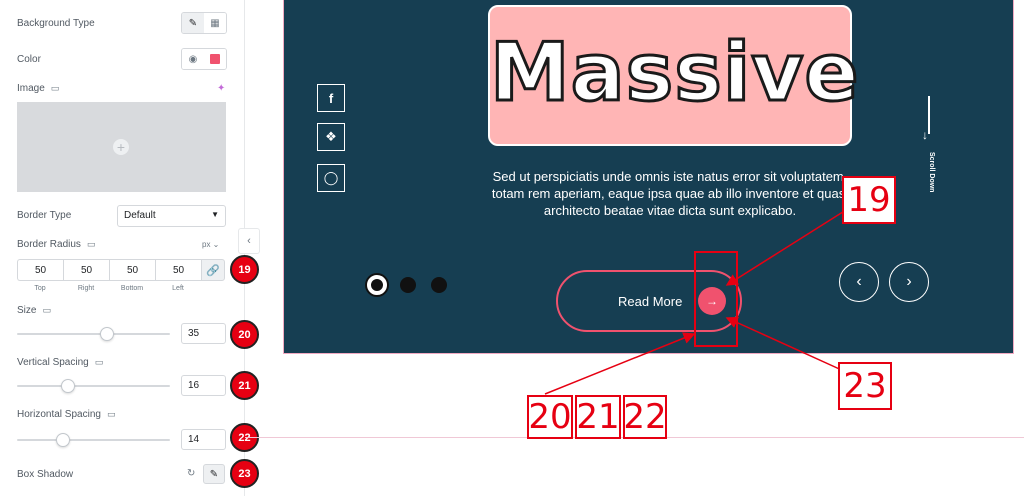 Image resolution: width=1024 pixels, height=496 pixels. What do you see at coordinates (56, 23) in the screenshot?
I see `background-type-label: Background Type` at bounding box center [56, 23].